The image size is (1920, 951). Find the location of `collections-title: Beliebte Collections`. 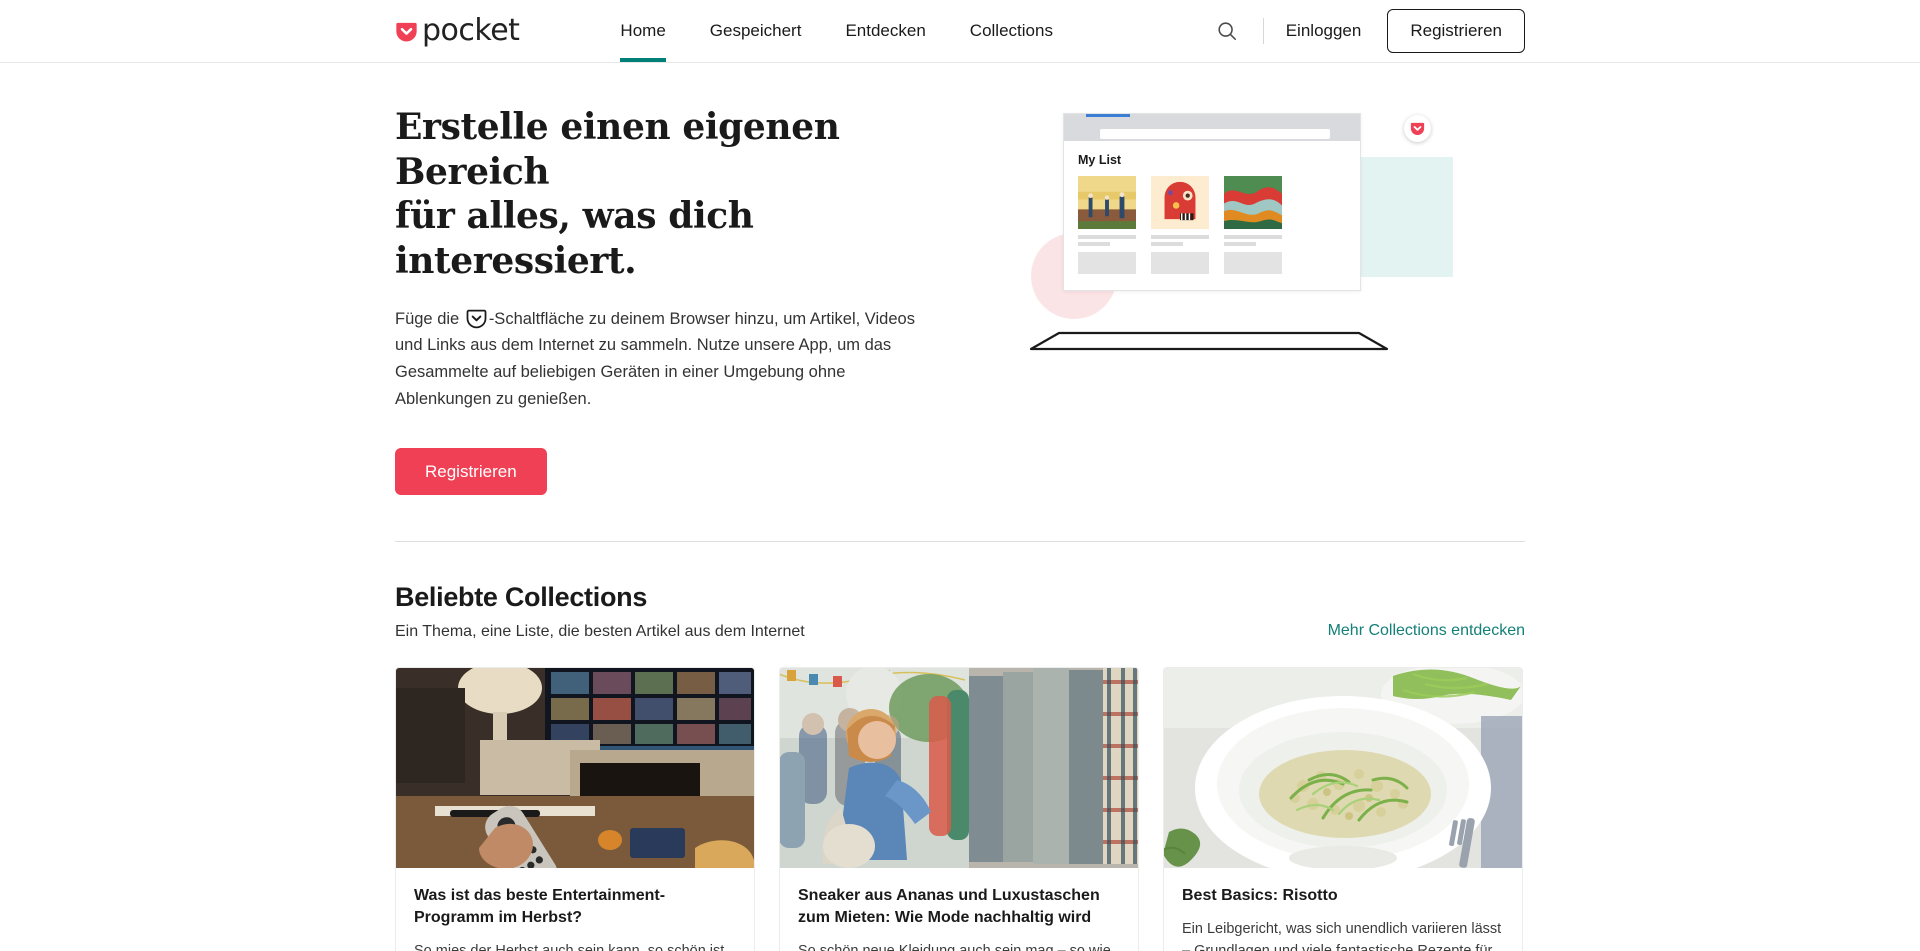

collections-title: Beliebte Collections is located at coordinates (521, 597).